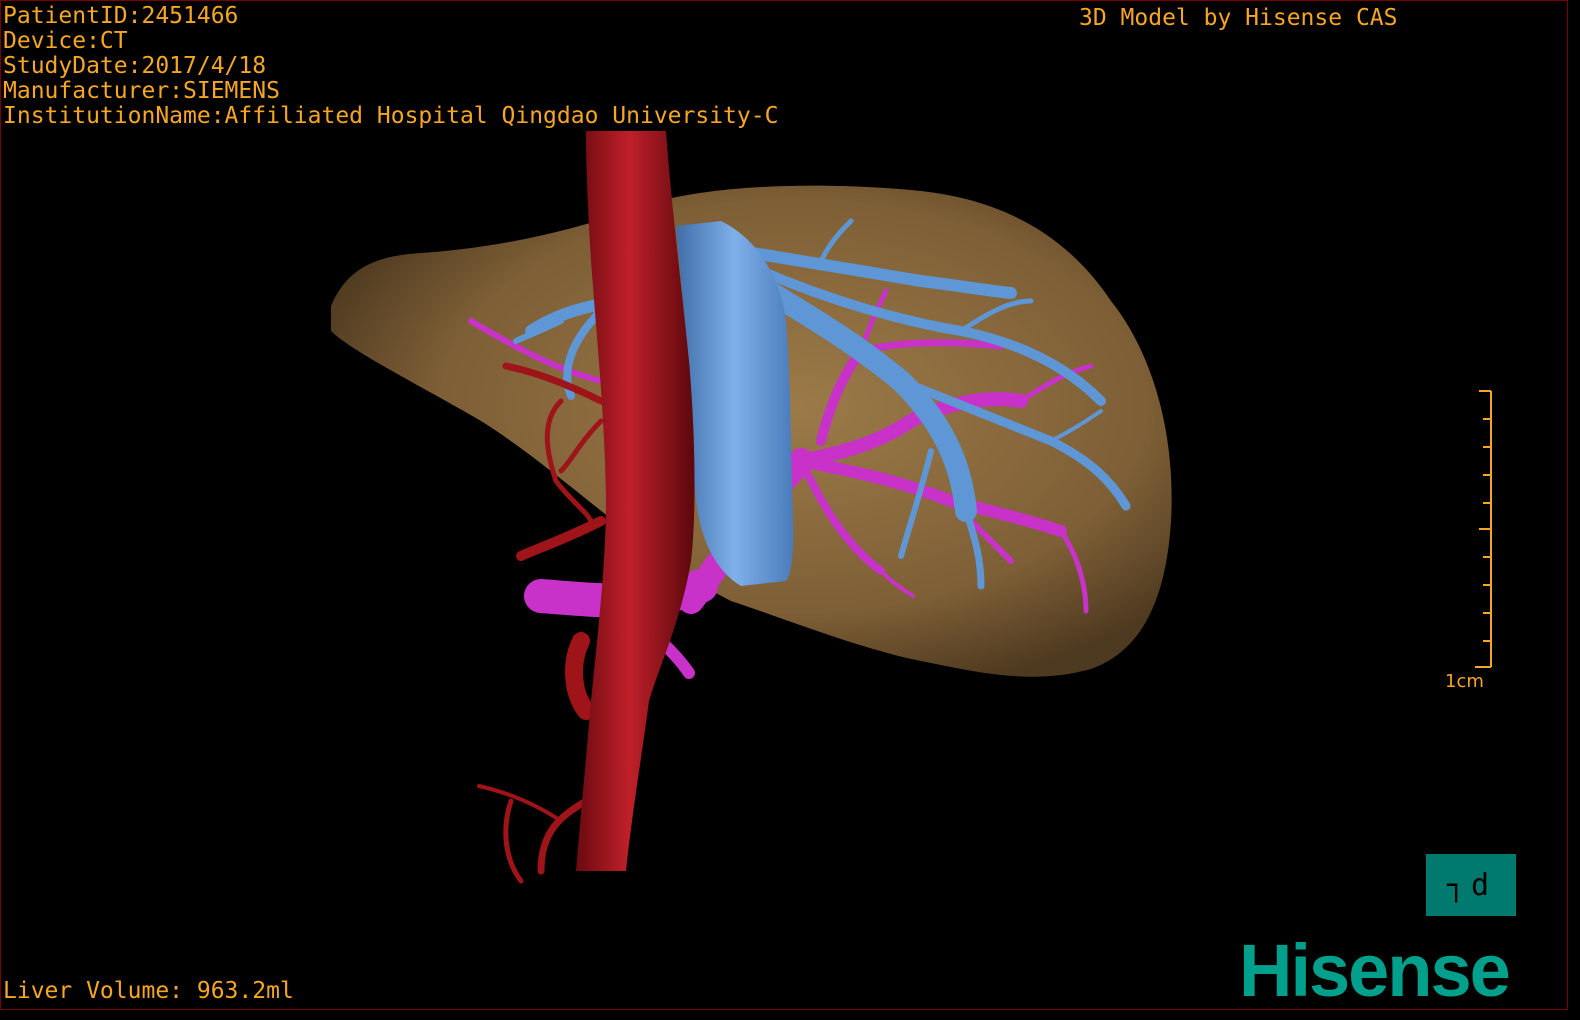  What do you see at coordinates (1375, 969) in the screenshot?
I see `hisense-logo: Hisense` at bounding box center [1375, 969].